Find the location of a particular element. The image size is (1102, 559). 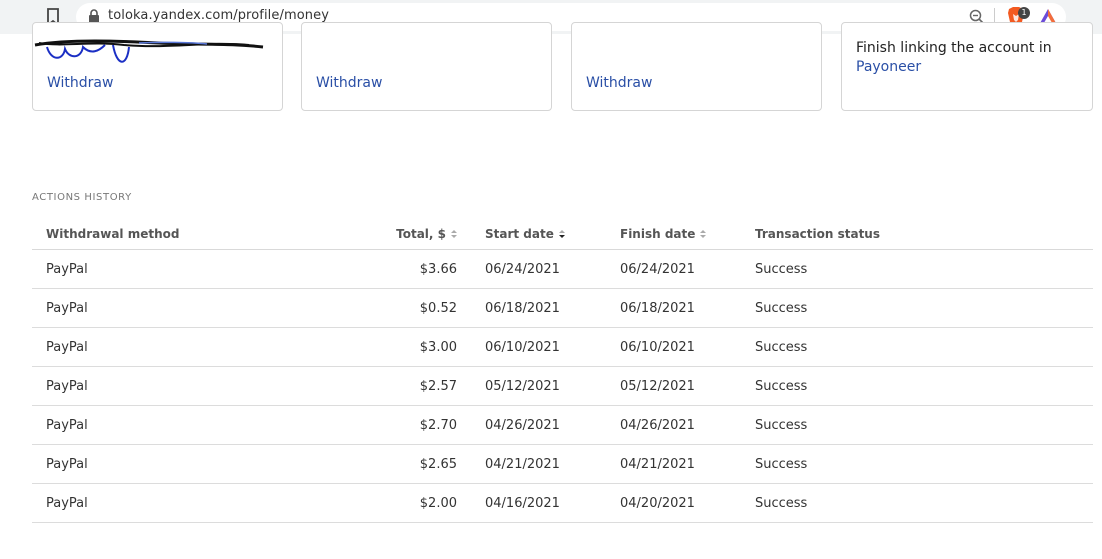

column-header-finish-date: Finish date is located at coordinates (663, 234).